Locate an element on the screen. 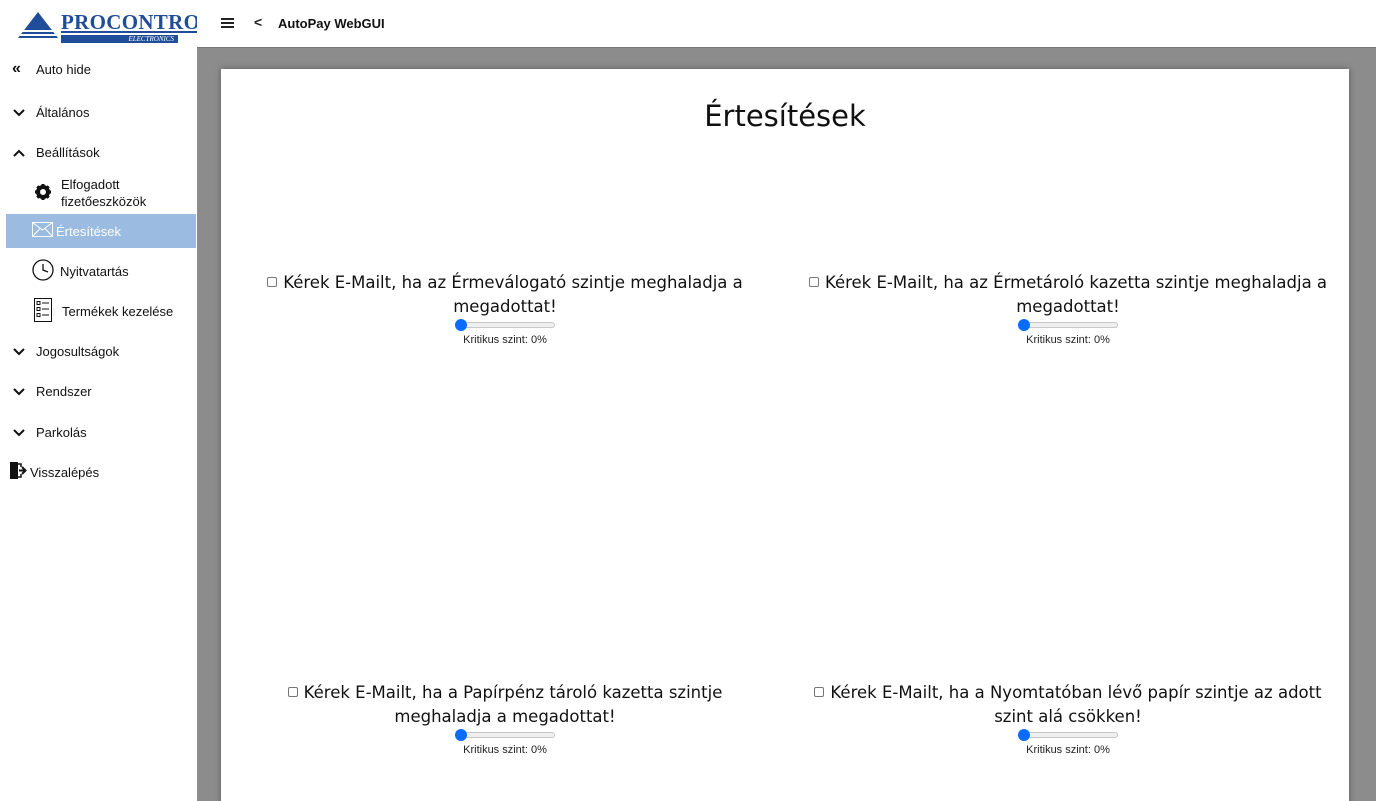 The image size is (1376, 801). procontrol-logo: PROCONTROL® ELECTRONICS is located at coordinates (119, 26).